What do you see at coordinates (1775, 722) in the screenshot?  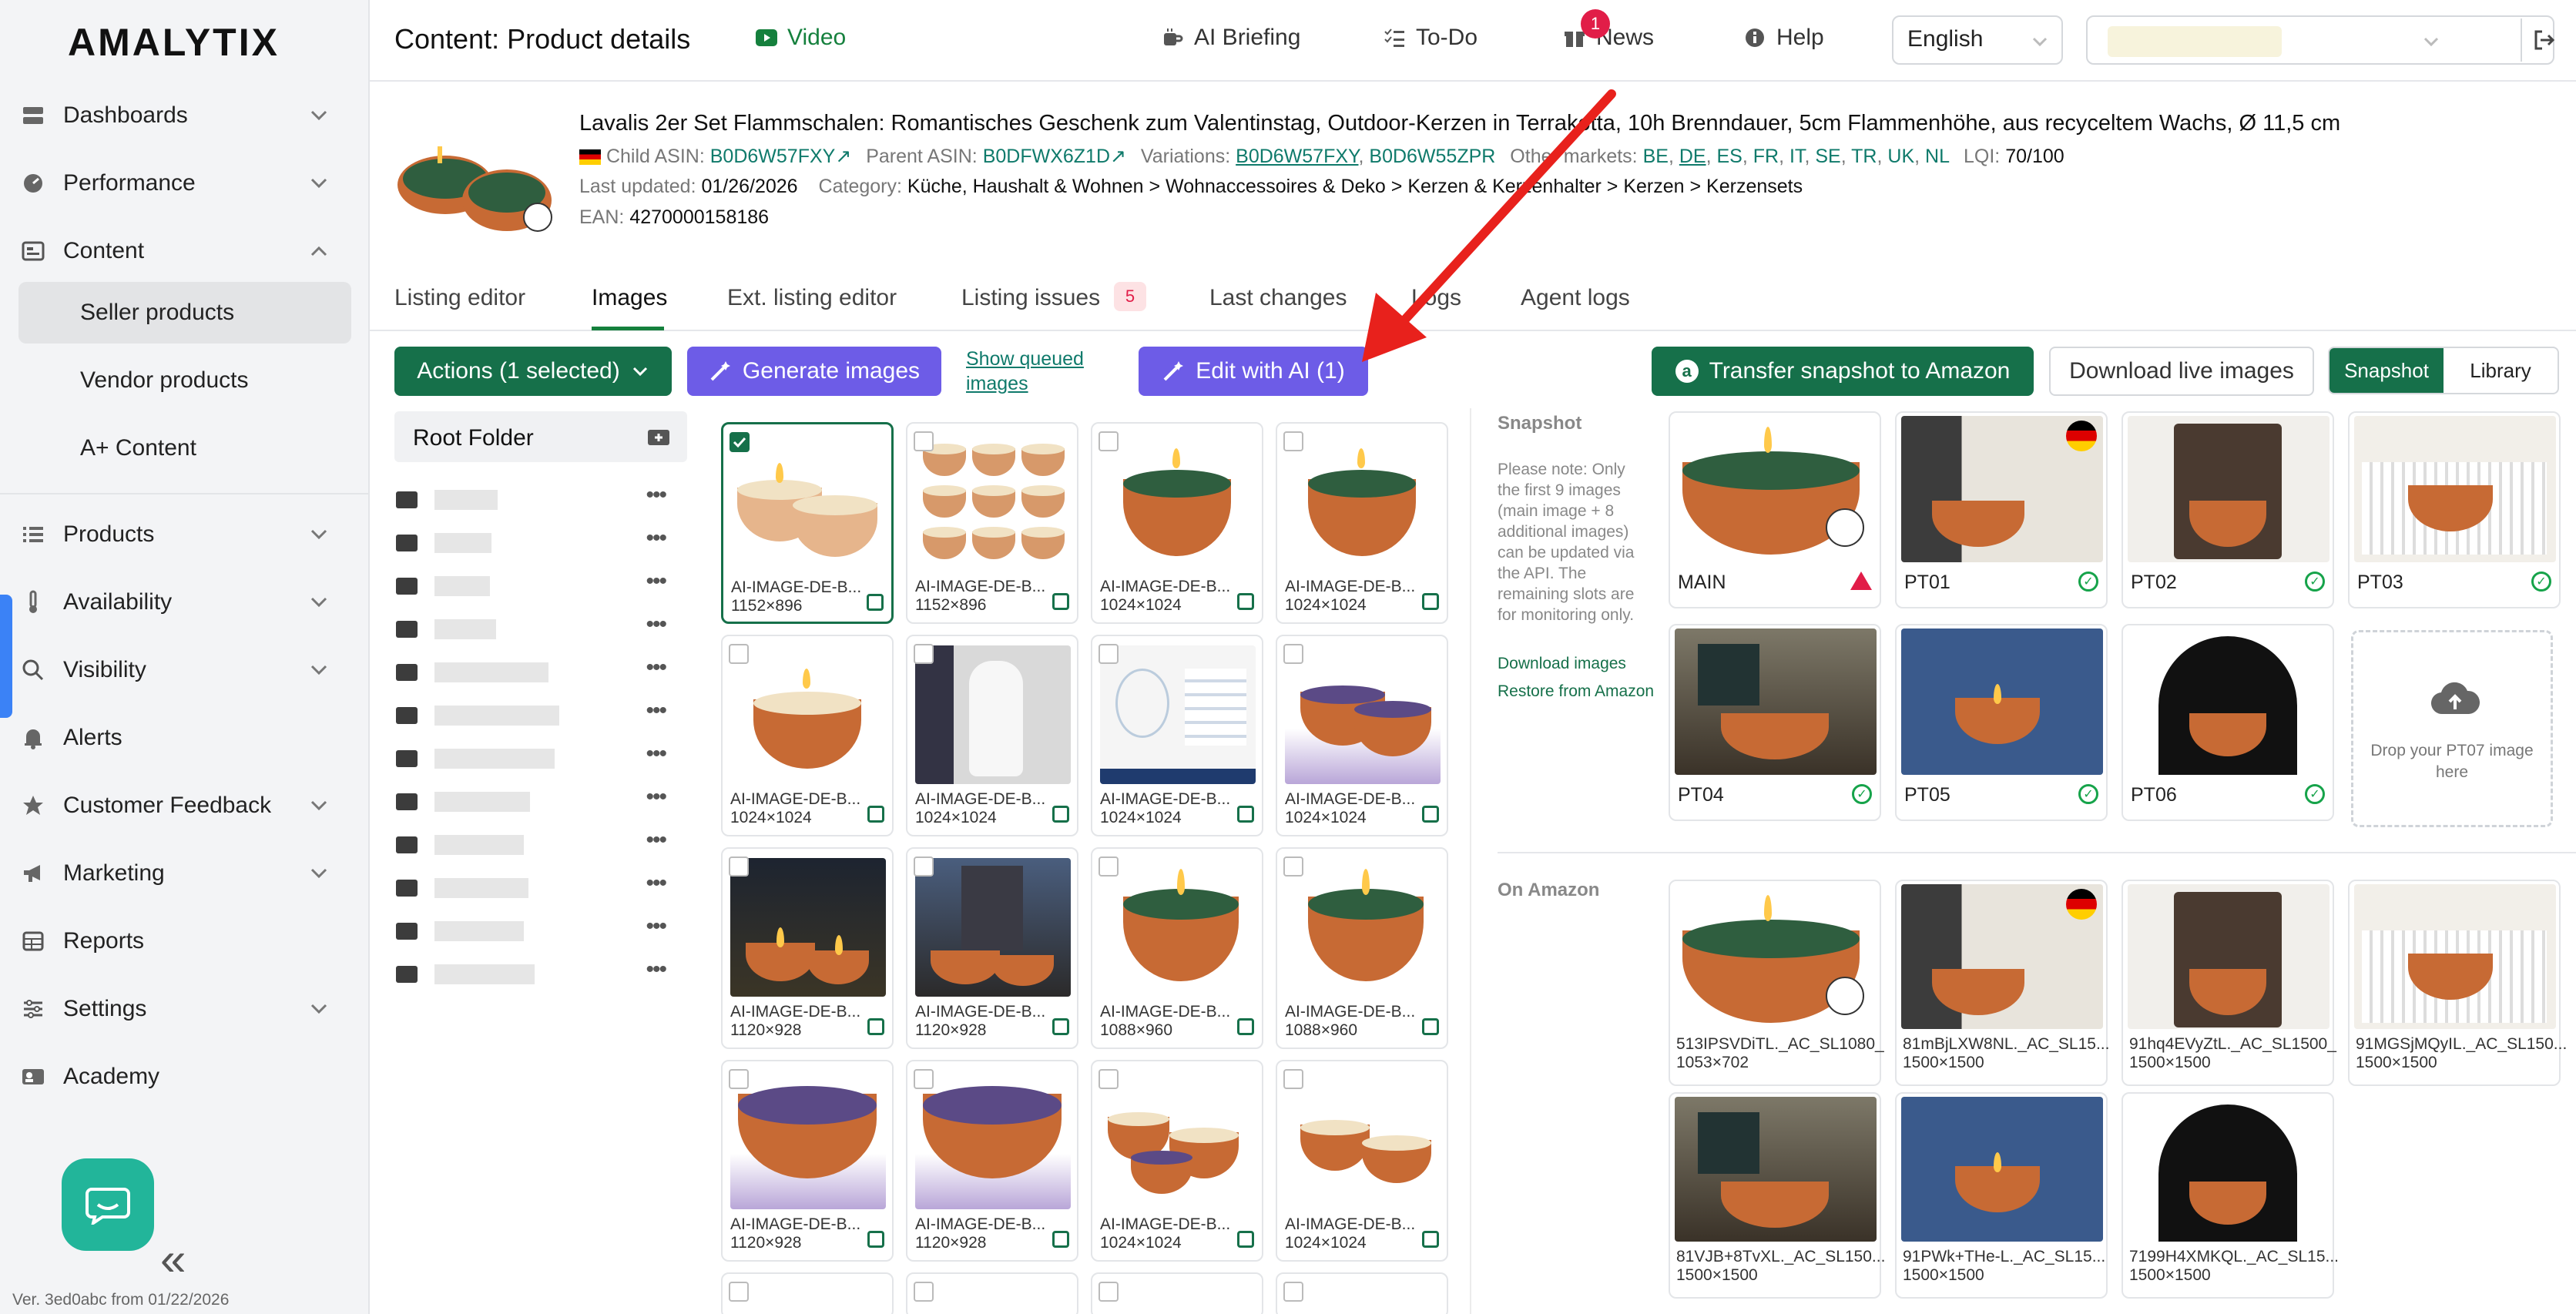 I see `snapshot-slot: PT04 ✓` at bounding box center [1775, 722].